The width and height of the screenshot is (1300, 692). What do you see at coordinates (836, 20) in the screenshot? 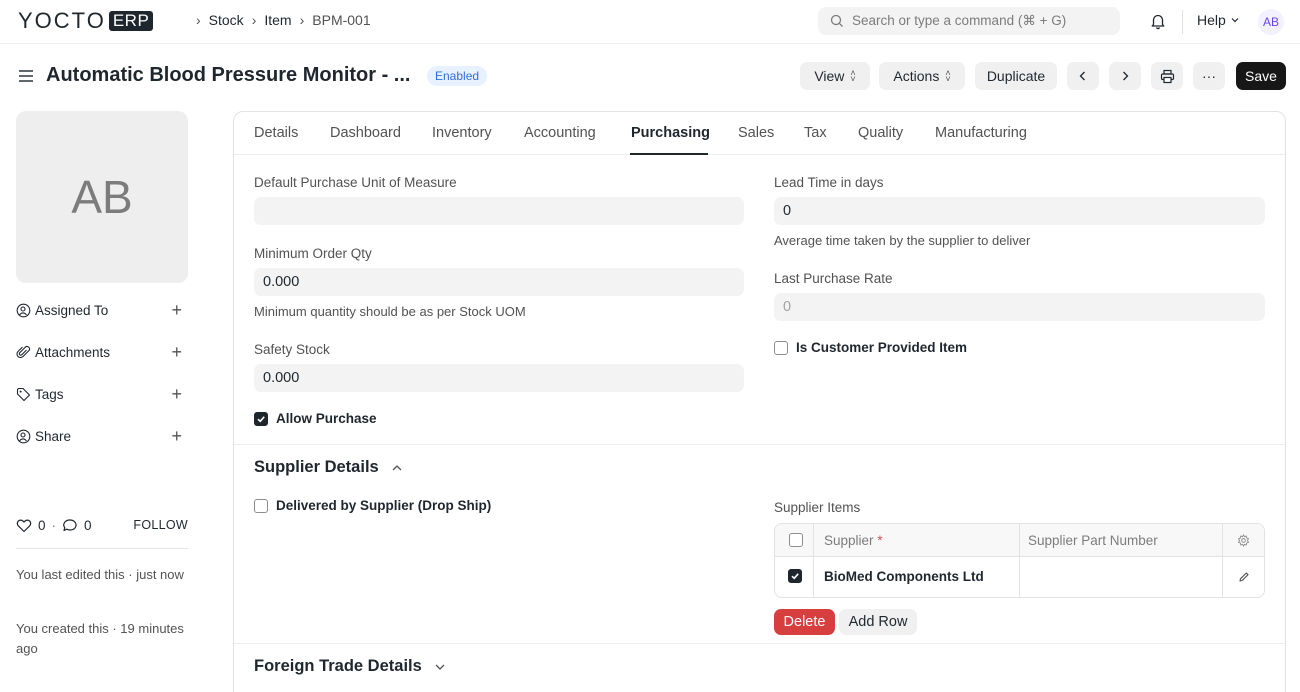
I see `search-icon` at bounding box center [836, 20].